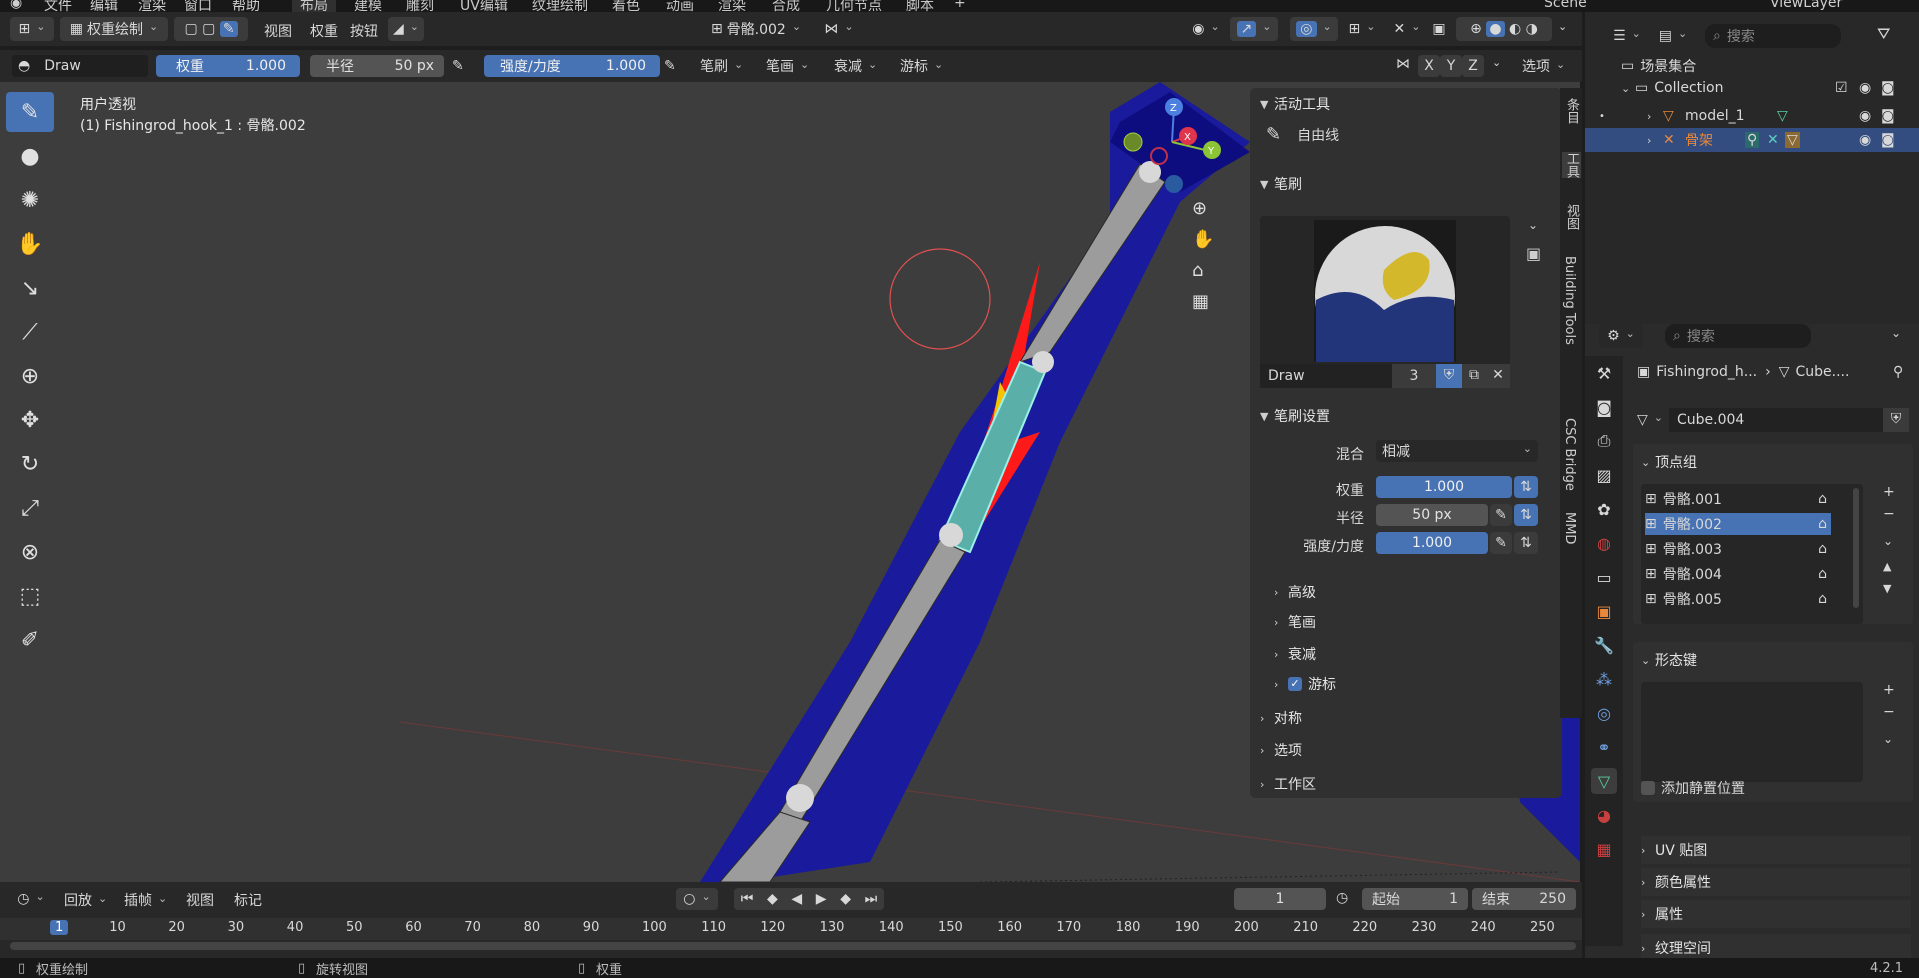 The width and height of the screenshot is (1919, 978). I want to click on radius-pressure-icon: ✎, so click(458, 66).